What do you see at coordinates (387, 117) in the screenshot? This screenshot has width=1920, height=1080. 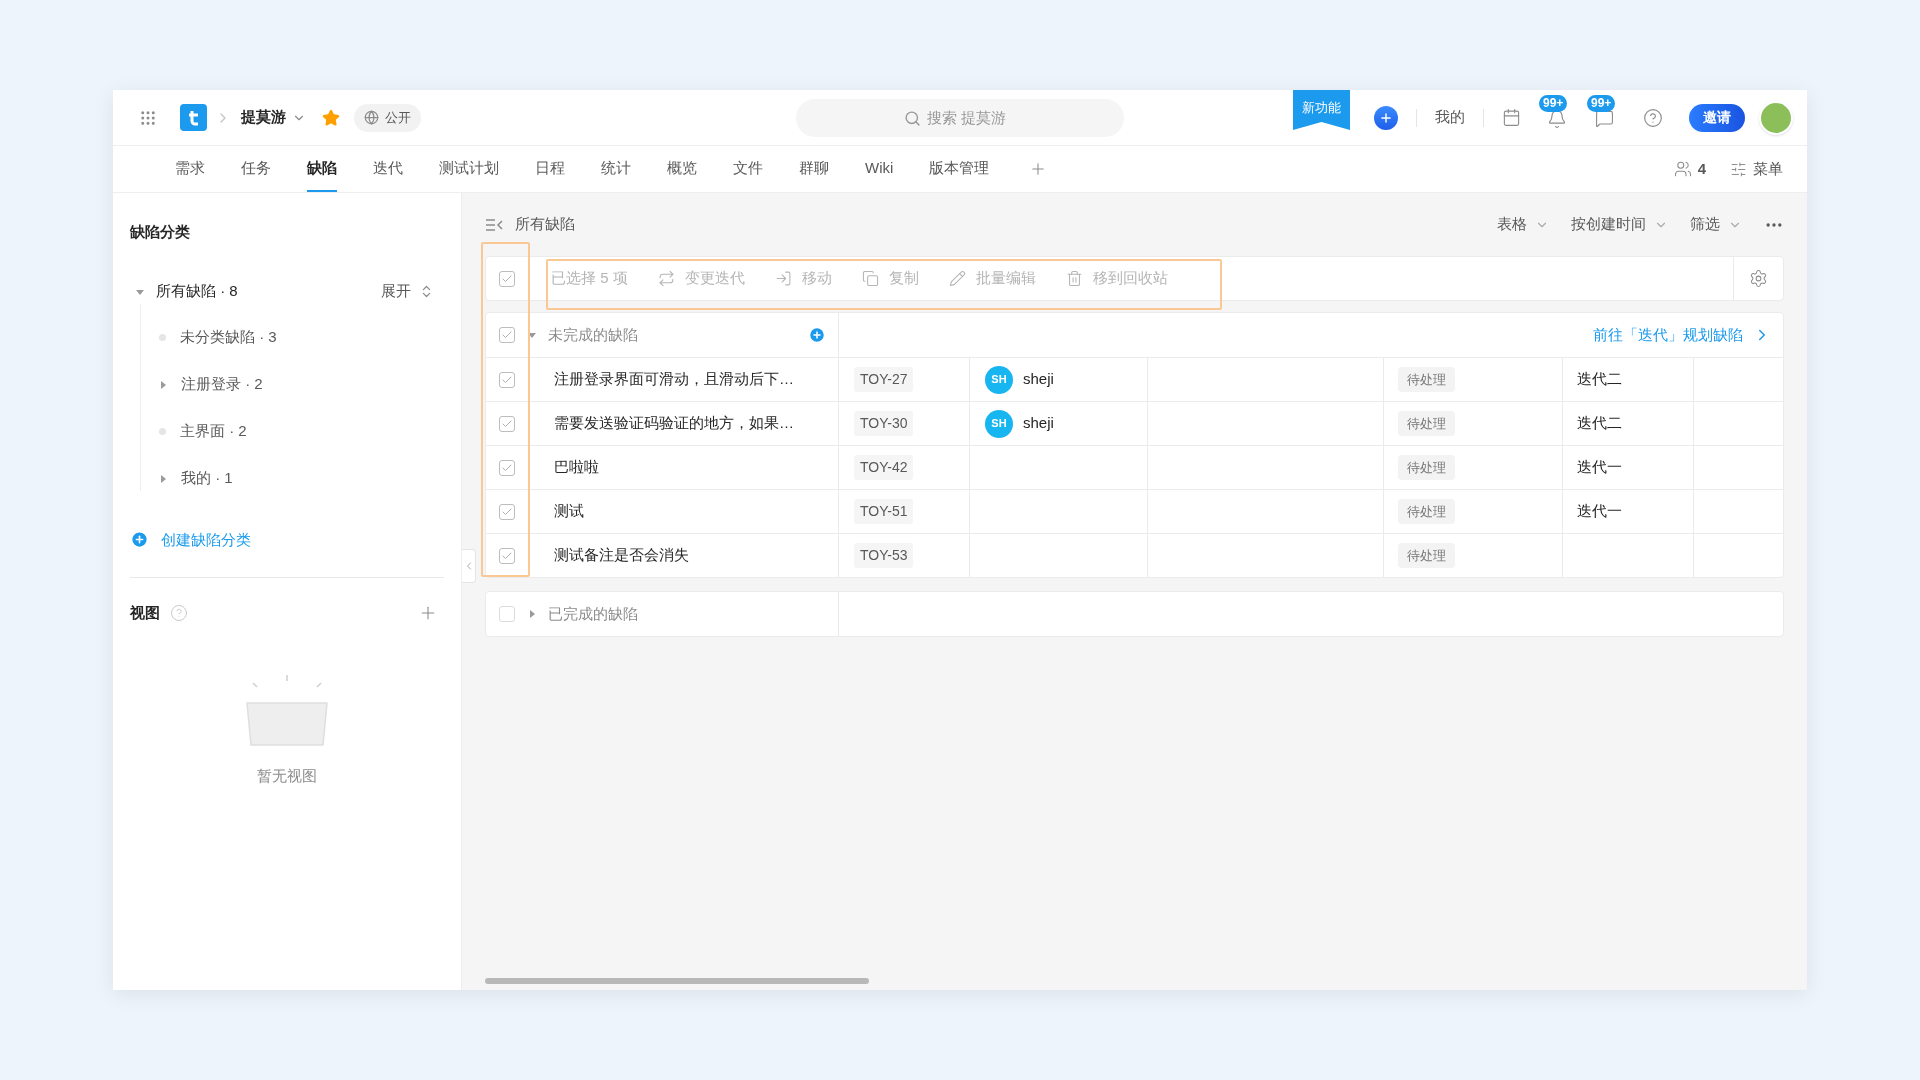 I see `visibility-pill: 公开` at bounding box center [387, 117].